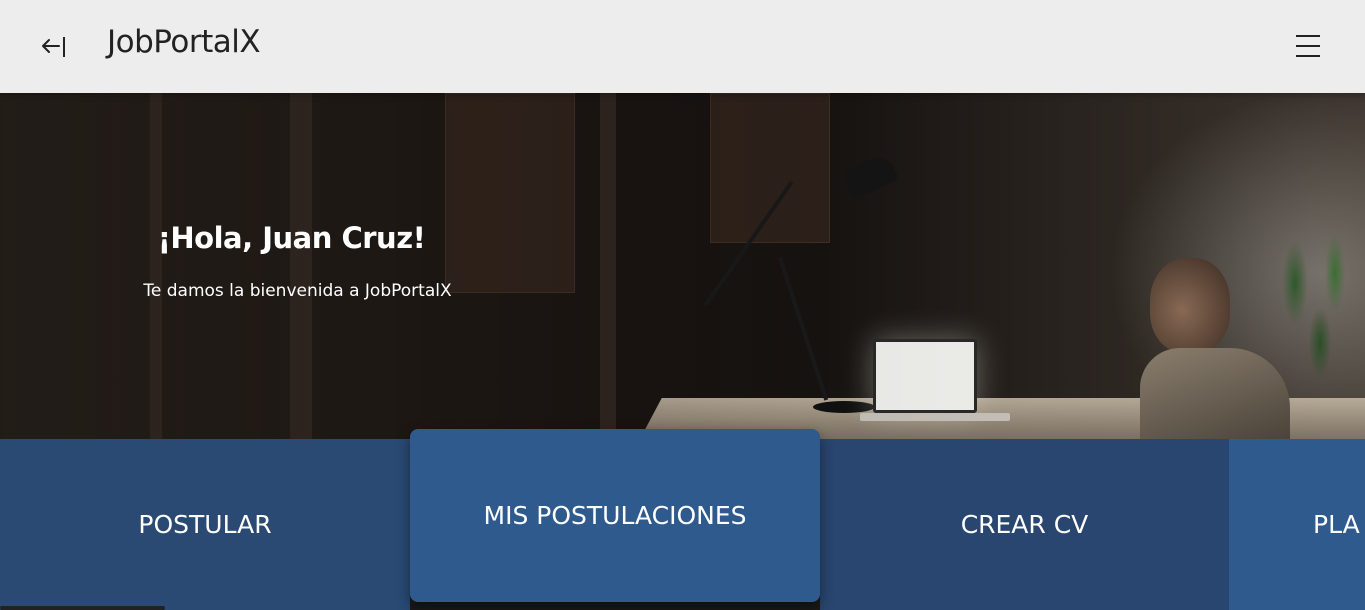 This screenshot has width=1365, height=610. Describe the element at coordinates (184, 42) in the screenshot. I see `brand-title: JobPortalX` at that location.